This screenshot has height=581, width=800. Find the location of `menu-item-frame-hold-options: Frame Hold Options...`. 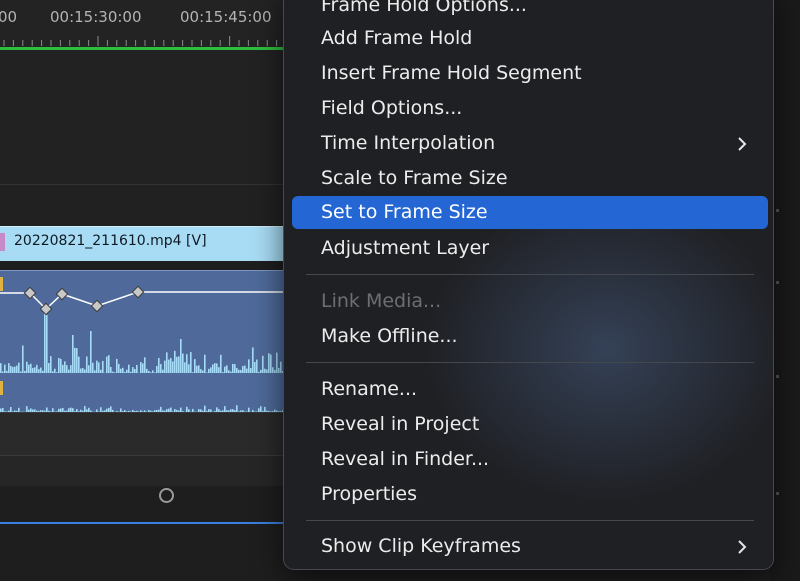

menu-item-frame-hold-options: Frame Hold Options... is located at coordinates (530, 11).